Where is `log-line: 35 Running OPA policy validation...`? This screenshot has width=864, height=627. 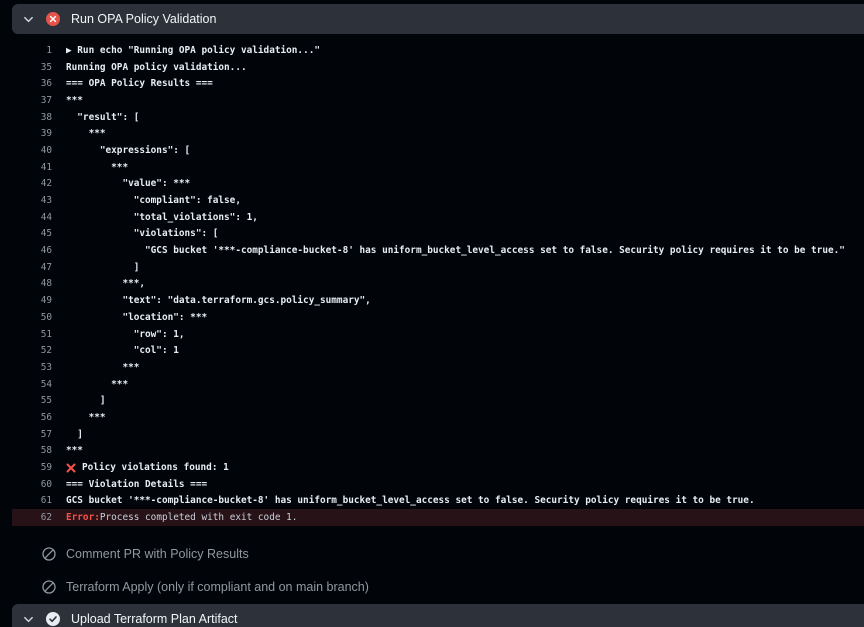
log-line: 35 Running OPA policy validation... is located at coordinates (438, 67).